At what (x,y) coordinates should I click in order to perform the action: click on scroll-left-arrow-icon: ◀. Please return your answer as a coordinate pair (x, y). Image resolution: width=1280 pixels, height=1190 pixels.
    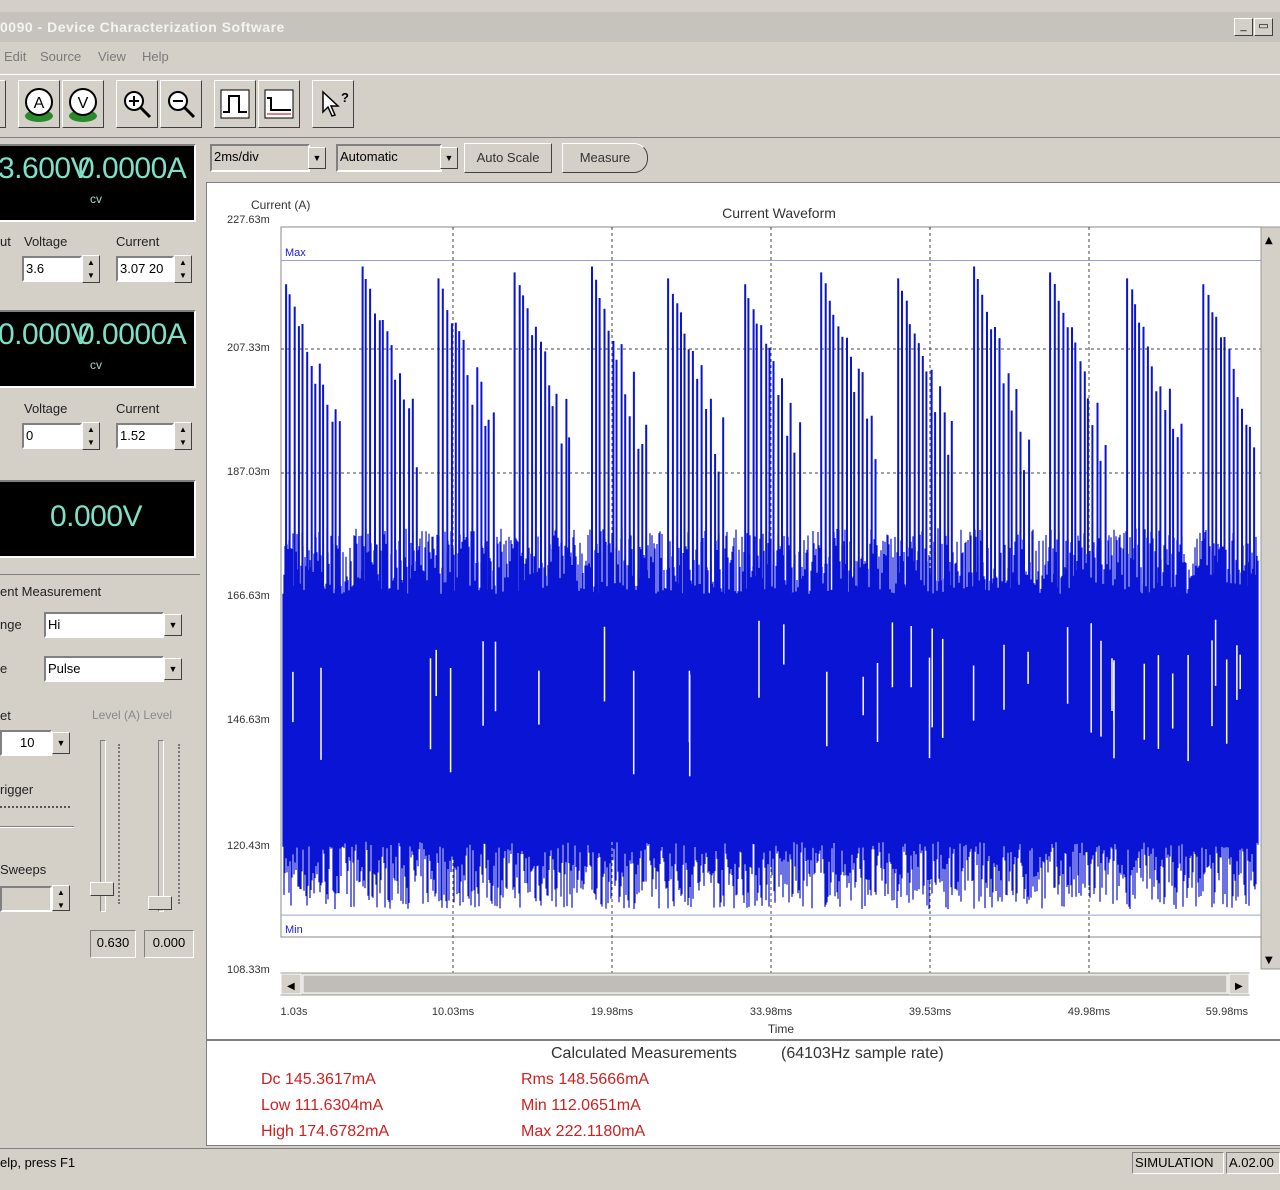
    Looking at the image, I should click on (291, 986).